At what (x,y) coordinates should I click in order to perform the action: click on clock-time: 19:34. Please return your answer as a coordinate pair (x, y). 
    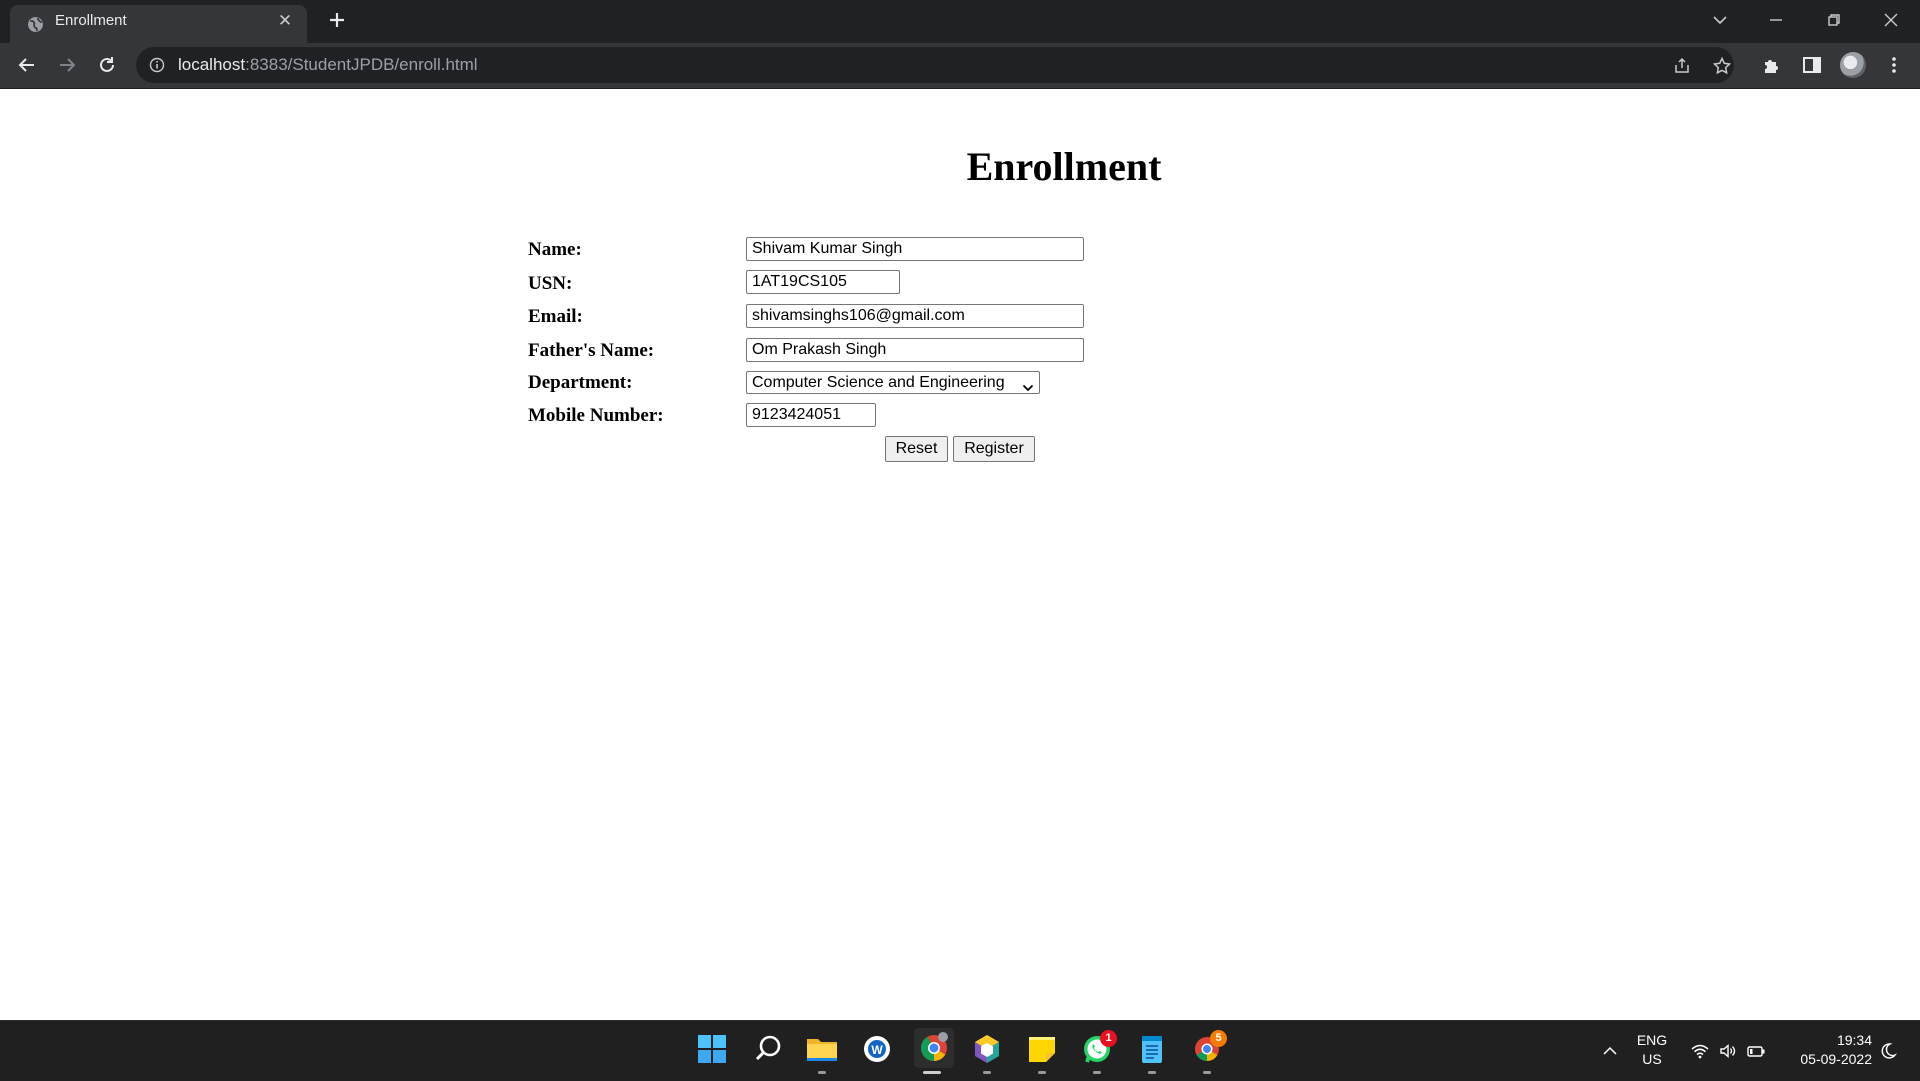
    Looking at the image, I should click on (1854, 1040).